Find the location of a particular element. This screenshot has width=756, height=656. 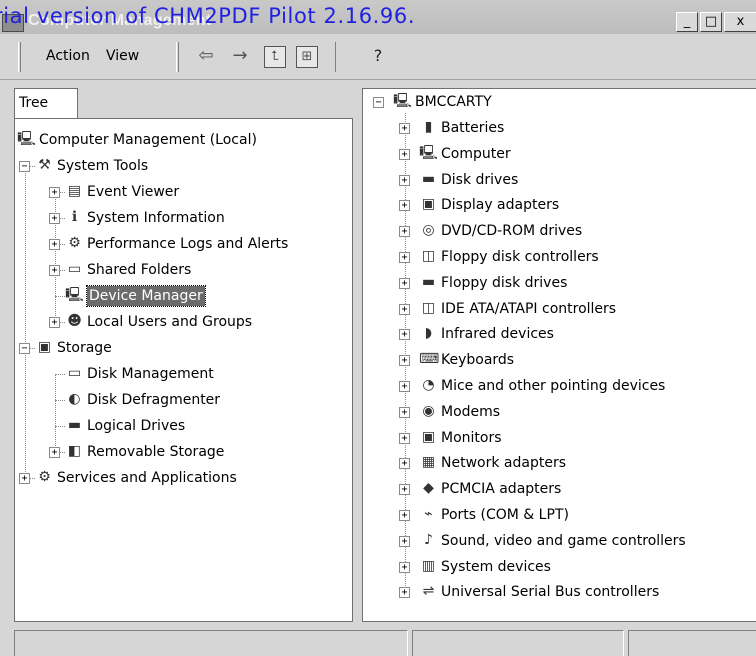

tree-item-label: Logical Drives is located at coordinates (136, 426).